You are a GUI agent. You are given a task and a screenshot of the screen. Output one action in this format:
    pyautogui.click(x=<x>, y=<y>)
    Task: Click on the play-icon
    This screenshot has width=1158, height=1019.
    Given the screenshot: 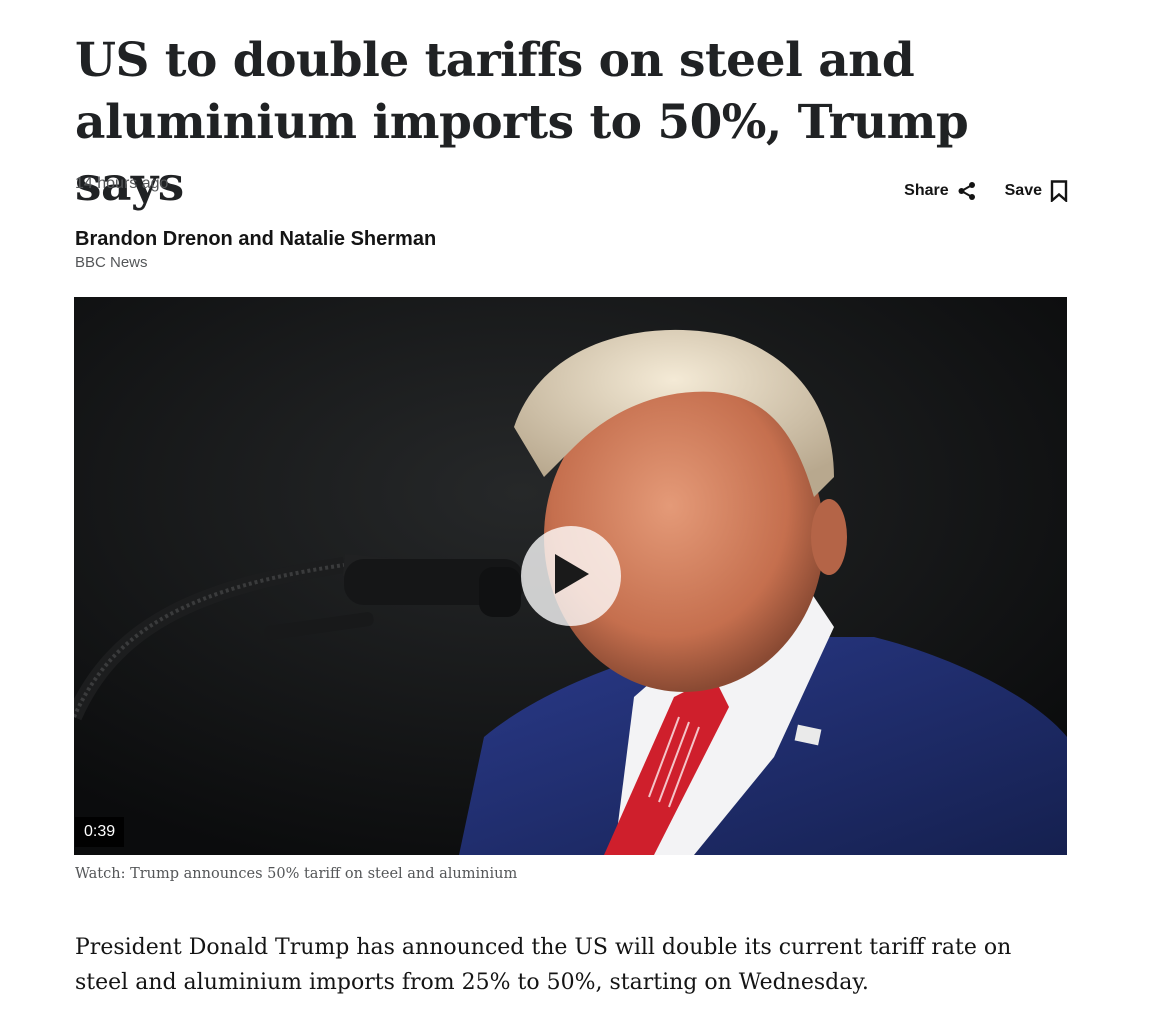 What is the action you would take?
    pyautogui.click(x=571, y=576)
    